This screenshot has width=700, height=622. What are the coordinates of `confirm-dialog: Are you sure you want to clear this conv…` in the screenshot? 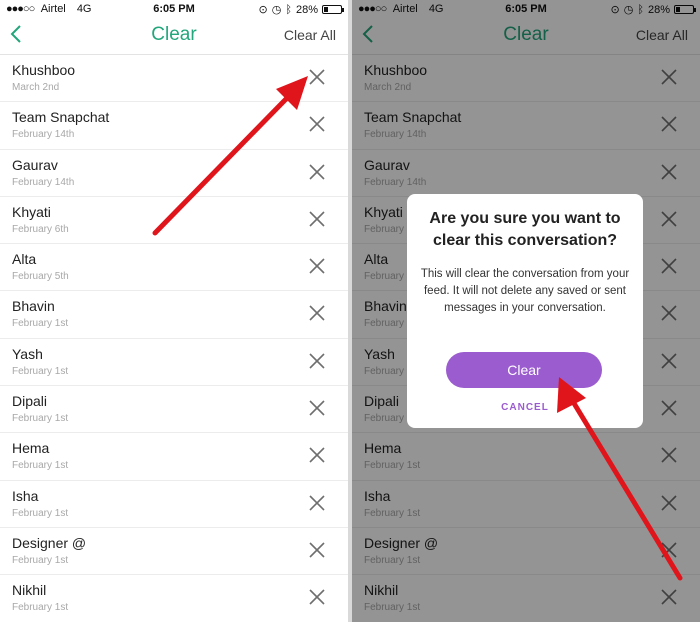 It's located at (525, 311).